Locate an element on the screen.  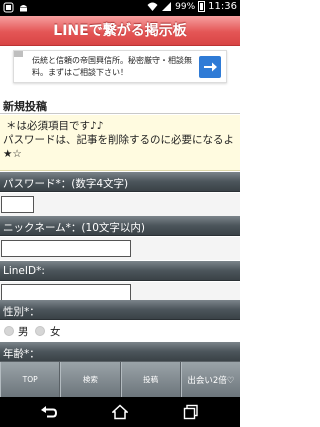
battery-percent: 99% is located at coordinates (185, 6).